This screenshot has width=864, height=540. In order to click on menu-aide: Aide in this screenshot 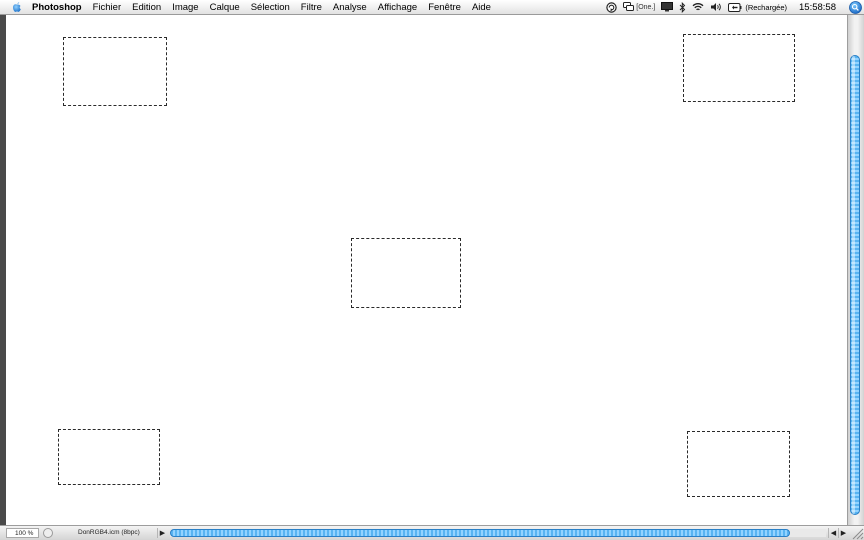, I will do `click(481, 7)`.